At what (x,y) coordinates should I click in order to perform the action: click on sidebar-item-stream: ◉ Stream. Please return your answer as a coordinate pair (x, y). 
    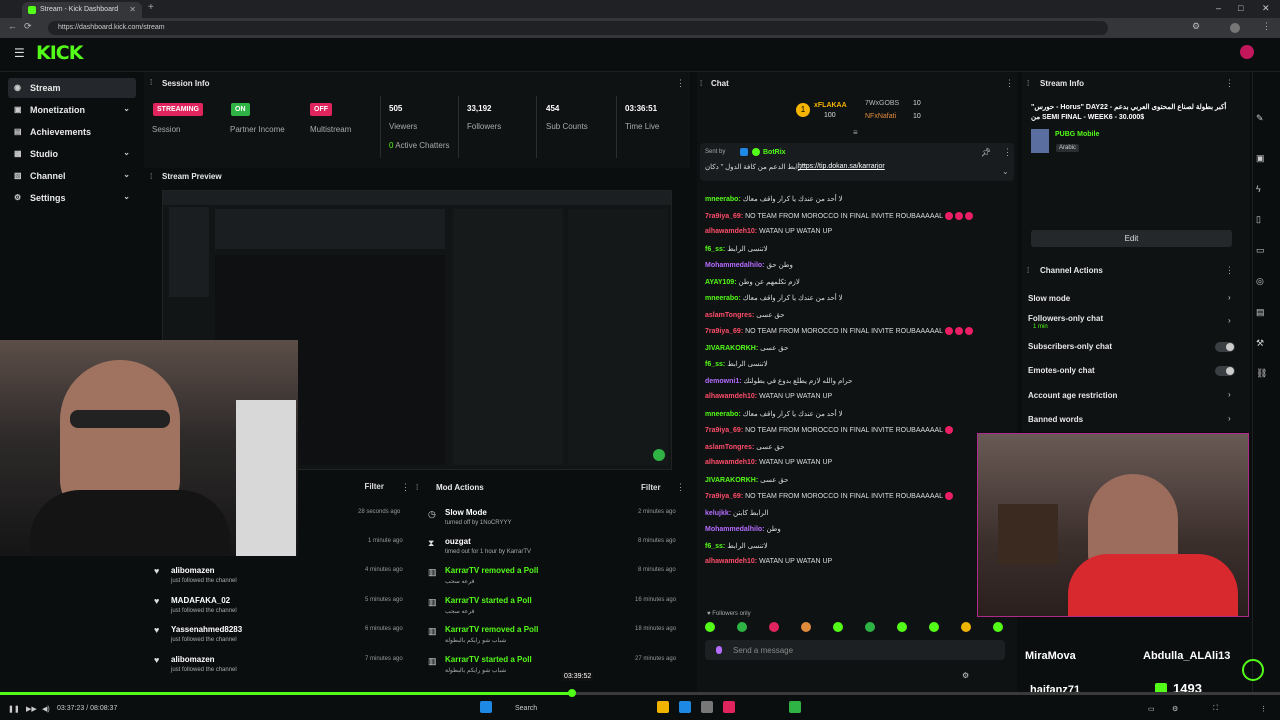
    Looking at the image, I should click on (72, 88).